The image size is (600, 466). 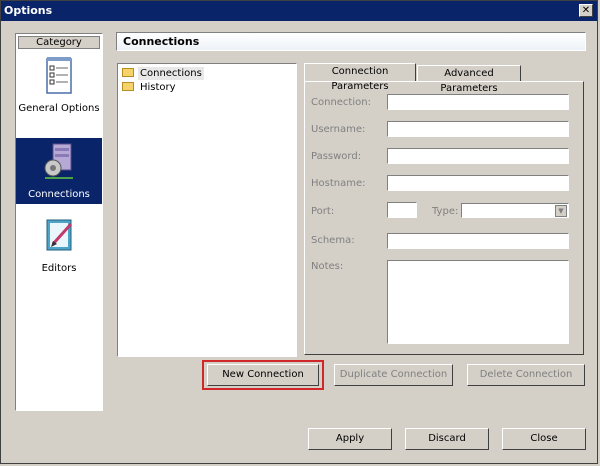 I want to click on category-item-connections: Connections, so click(x=59, y=171).